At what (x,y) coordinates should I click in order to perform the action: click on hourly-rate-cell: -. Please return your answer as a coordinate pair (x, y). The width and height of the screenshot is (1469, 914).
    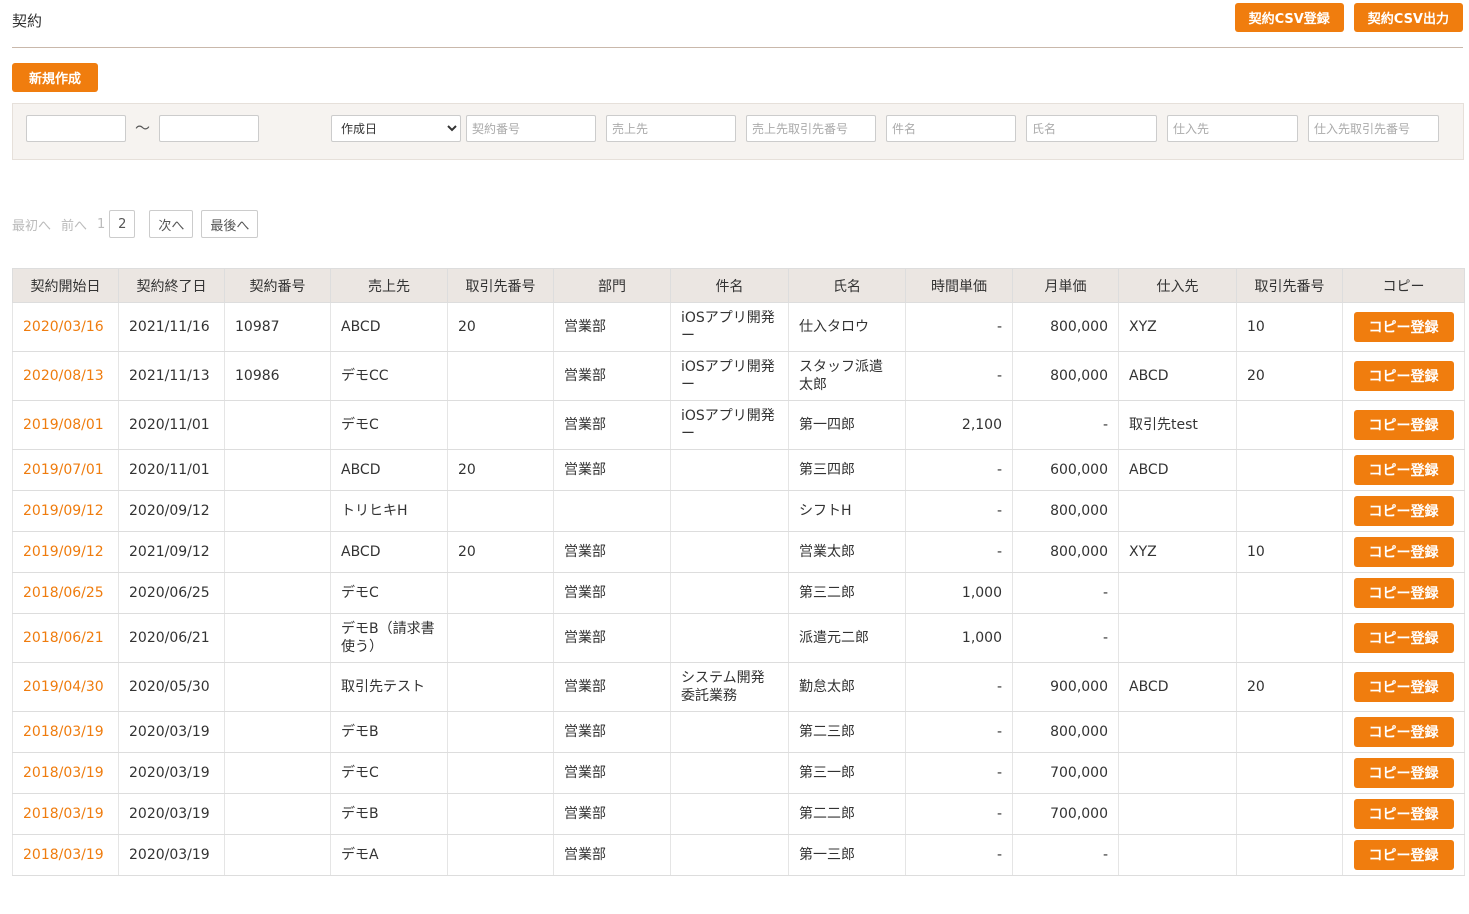
    Looking at the image, I should click on (959, 773).